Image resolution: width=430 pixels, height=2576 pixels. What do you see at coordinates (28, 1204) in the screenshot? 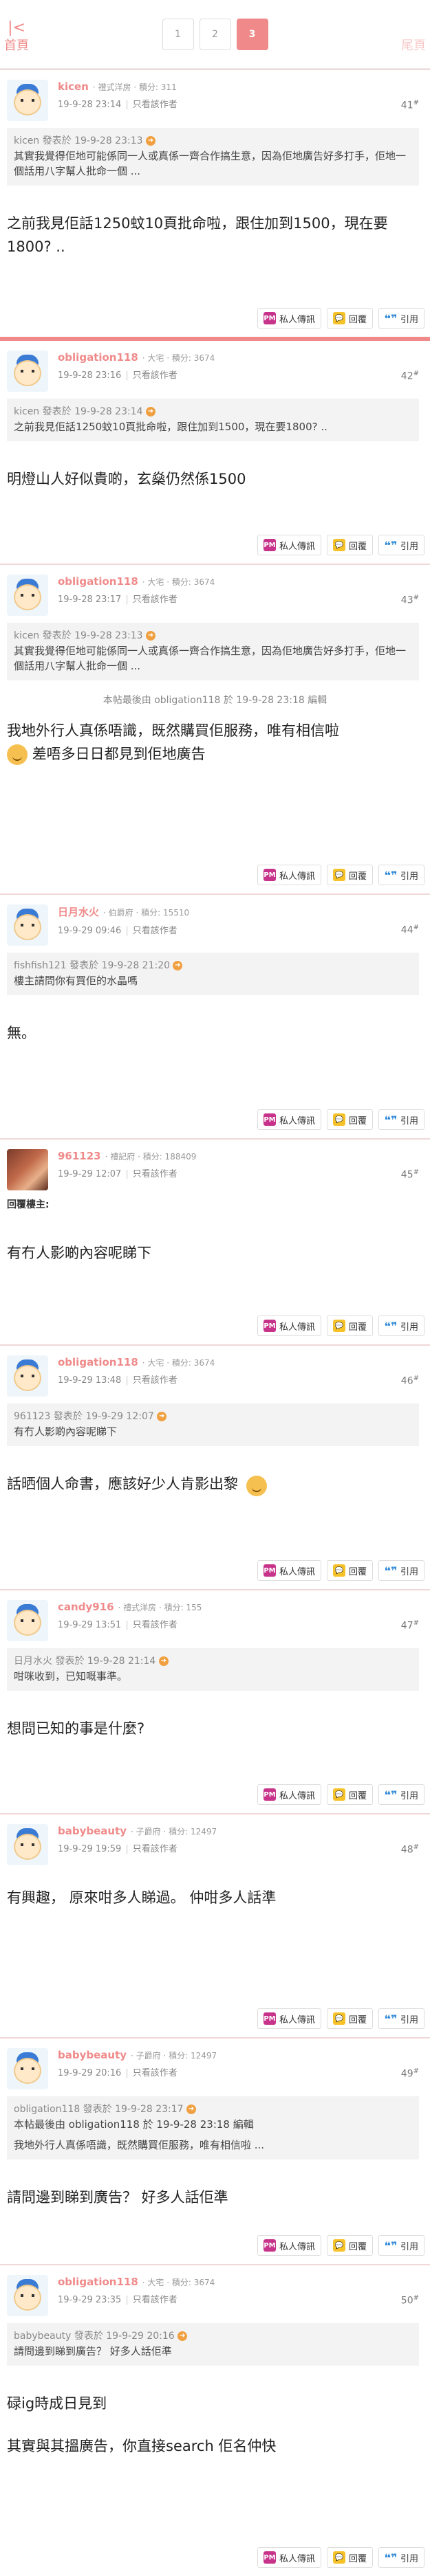
I see `reply-label: 回覆樓主:` at bounding box center [28, 1204].